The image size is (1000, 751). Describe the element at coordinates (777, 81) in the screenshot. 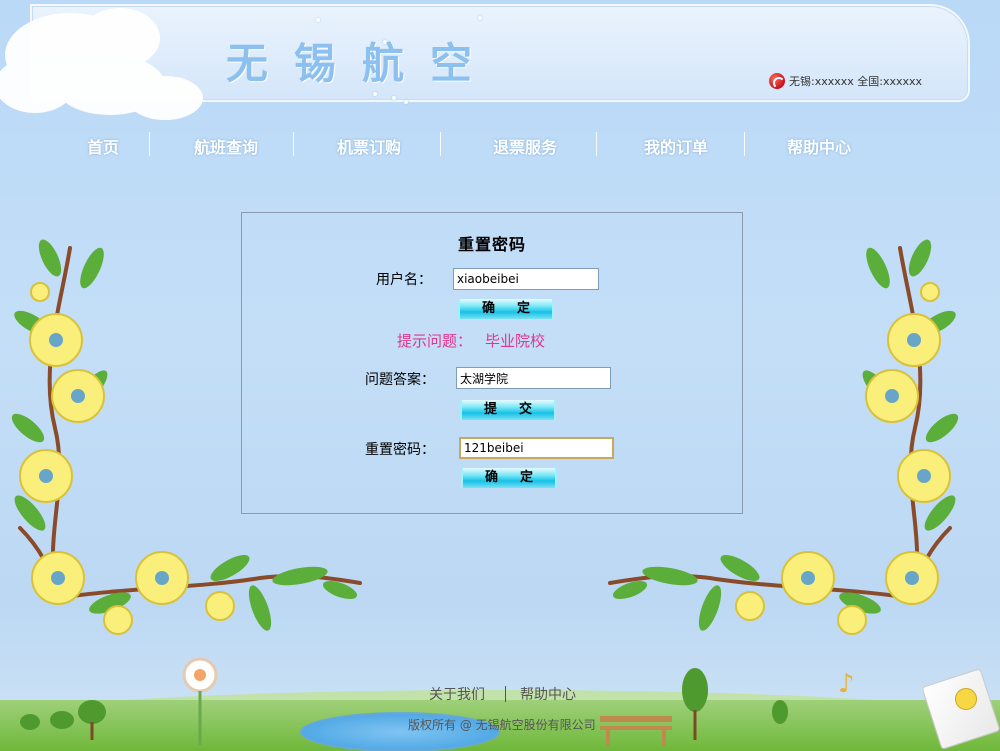

I see `phone-icon` at that location.